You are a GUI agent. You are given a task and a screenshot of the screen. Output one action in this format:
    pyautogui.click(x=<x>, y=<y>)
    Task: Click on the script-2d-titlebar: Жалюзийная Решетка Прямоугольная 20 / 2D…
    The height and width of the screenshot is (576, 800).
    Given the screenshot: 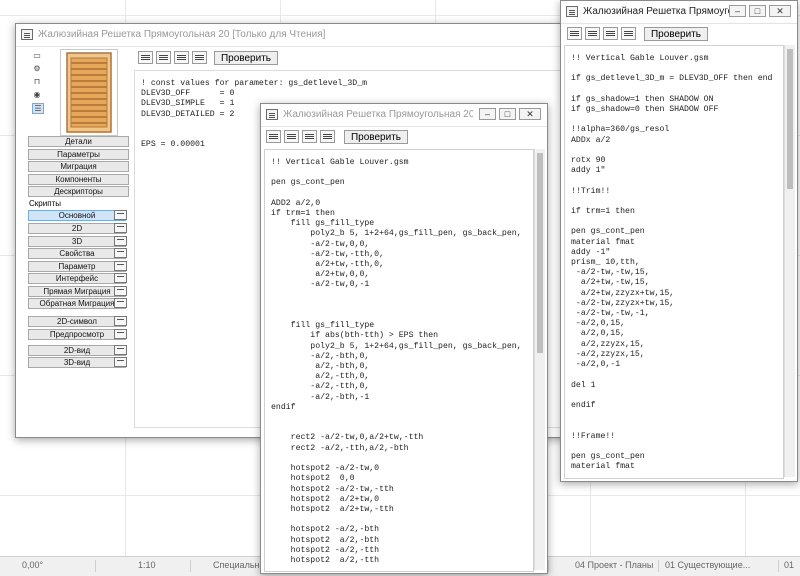 What is the action you would take?
    pyautogui.click(x=404, y=115)
    